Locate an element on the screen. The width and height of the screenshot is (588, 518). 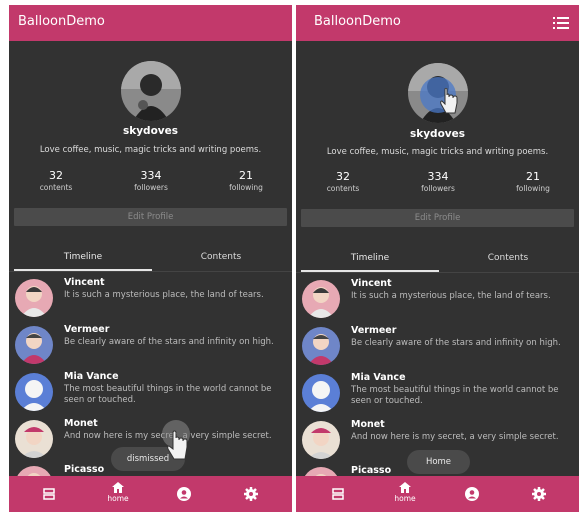
balloon-tooltip: Home is located at coordinates (438, 462).